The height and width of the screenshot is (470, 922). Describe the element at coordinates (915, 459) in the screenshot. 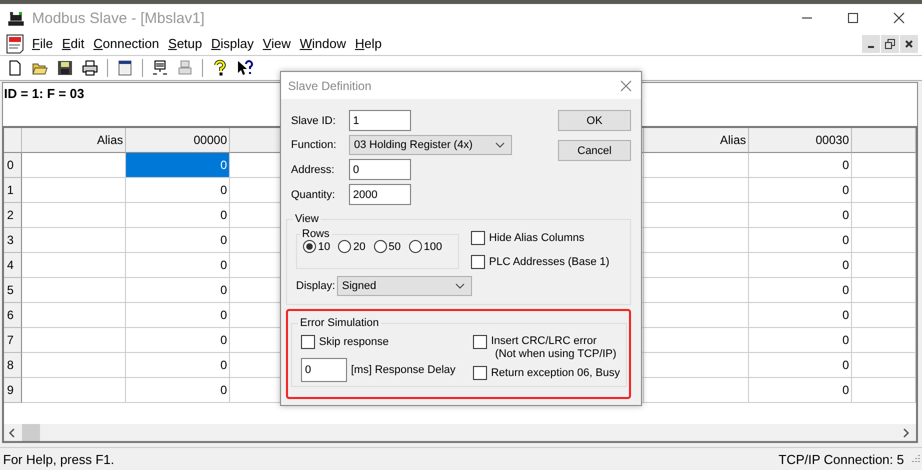

I see `resize-grip-icon` at that location.